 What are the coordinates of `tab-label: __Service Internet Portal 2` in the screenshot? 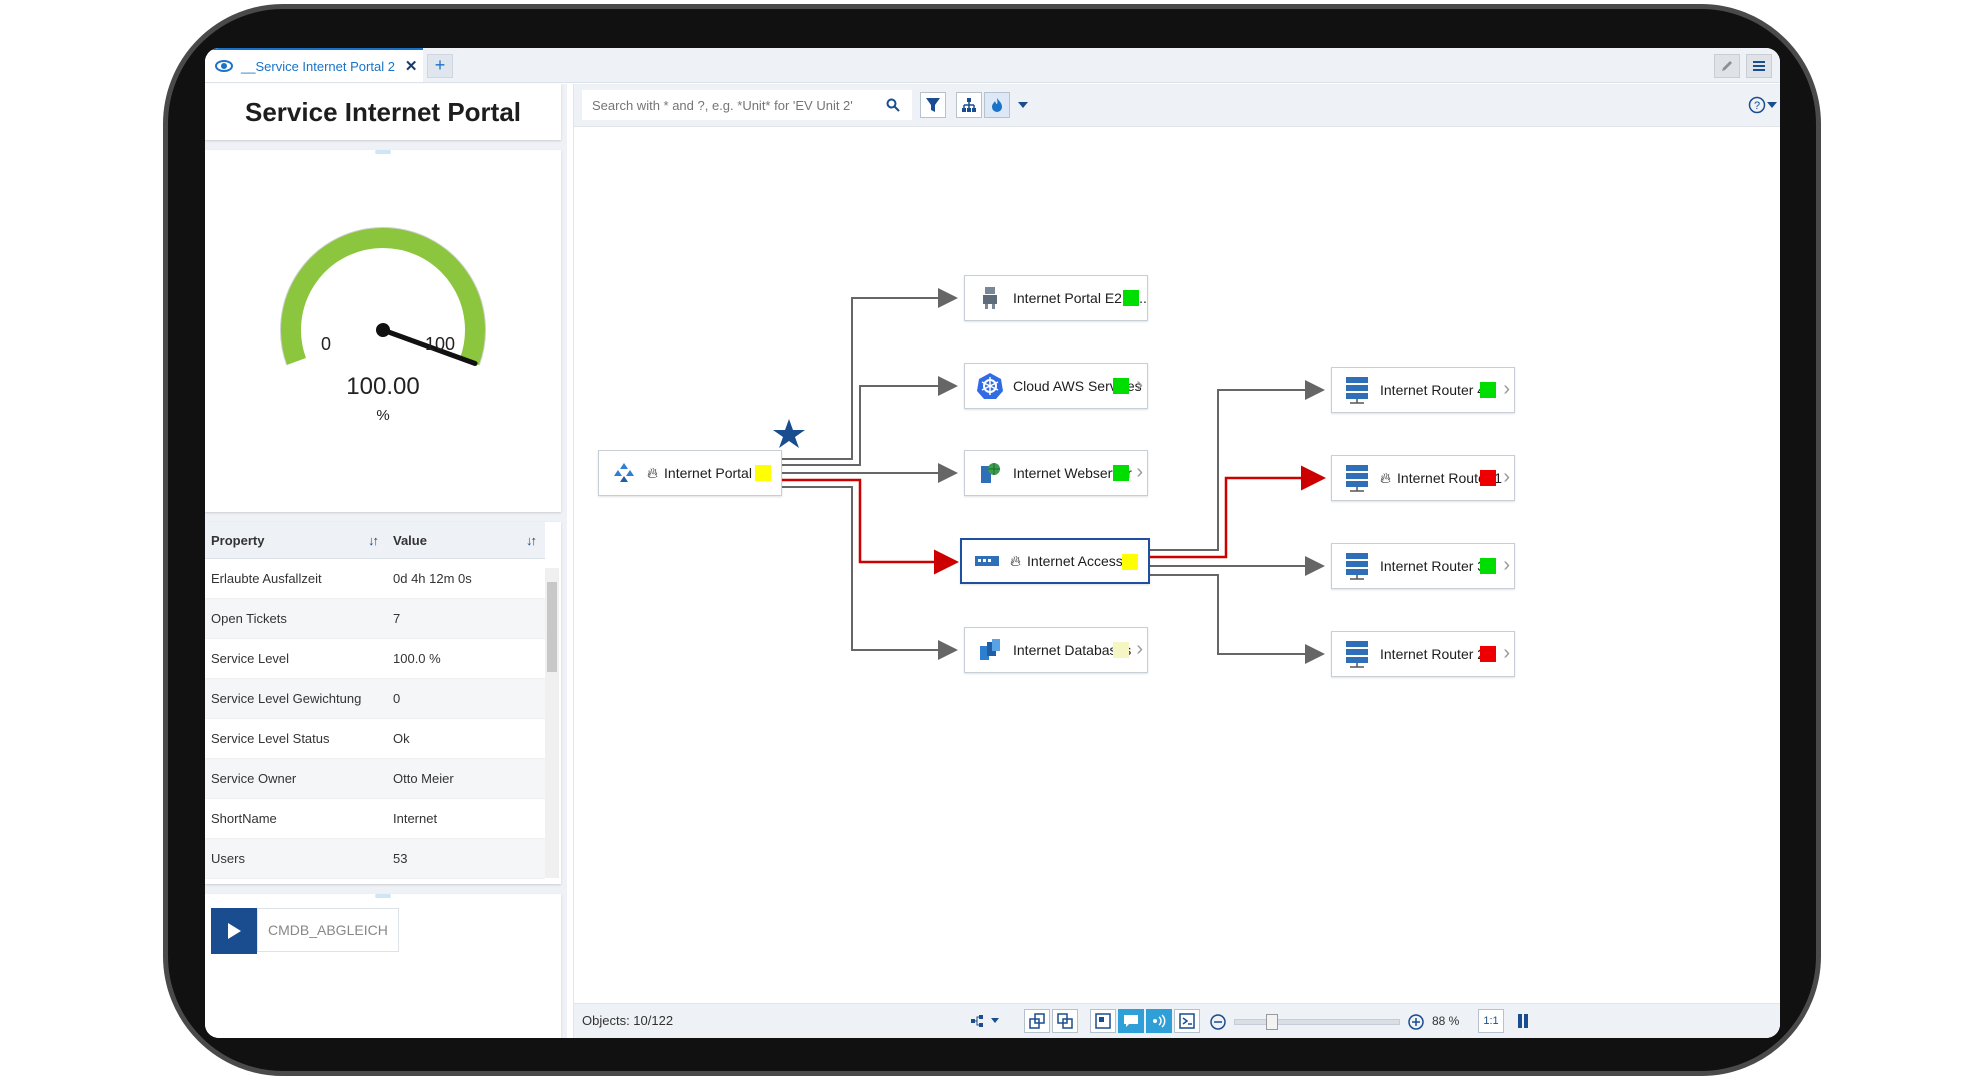 It's located at (318, 66).